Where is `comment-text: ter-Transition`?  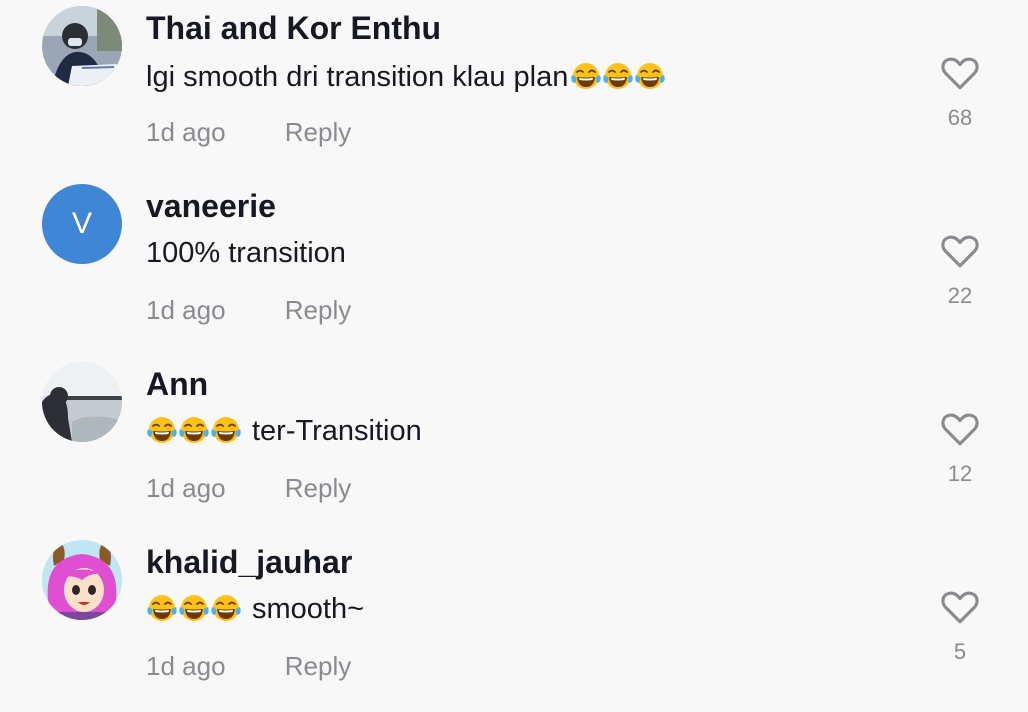
comment-text: ter-Transition is located at coordinates (284, 431).